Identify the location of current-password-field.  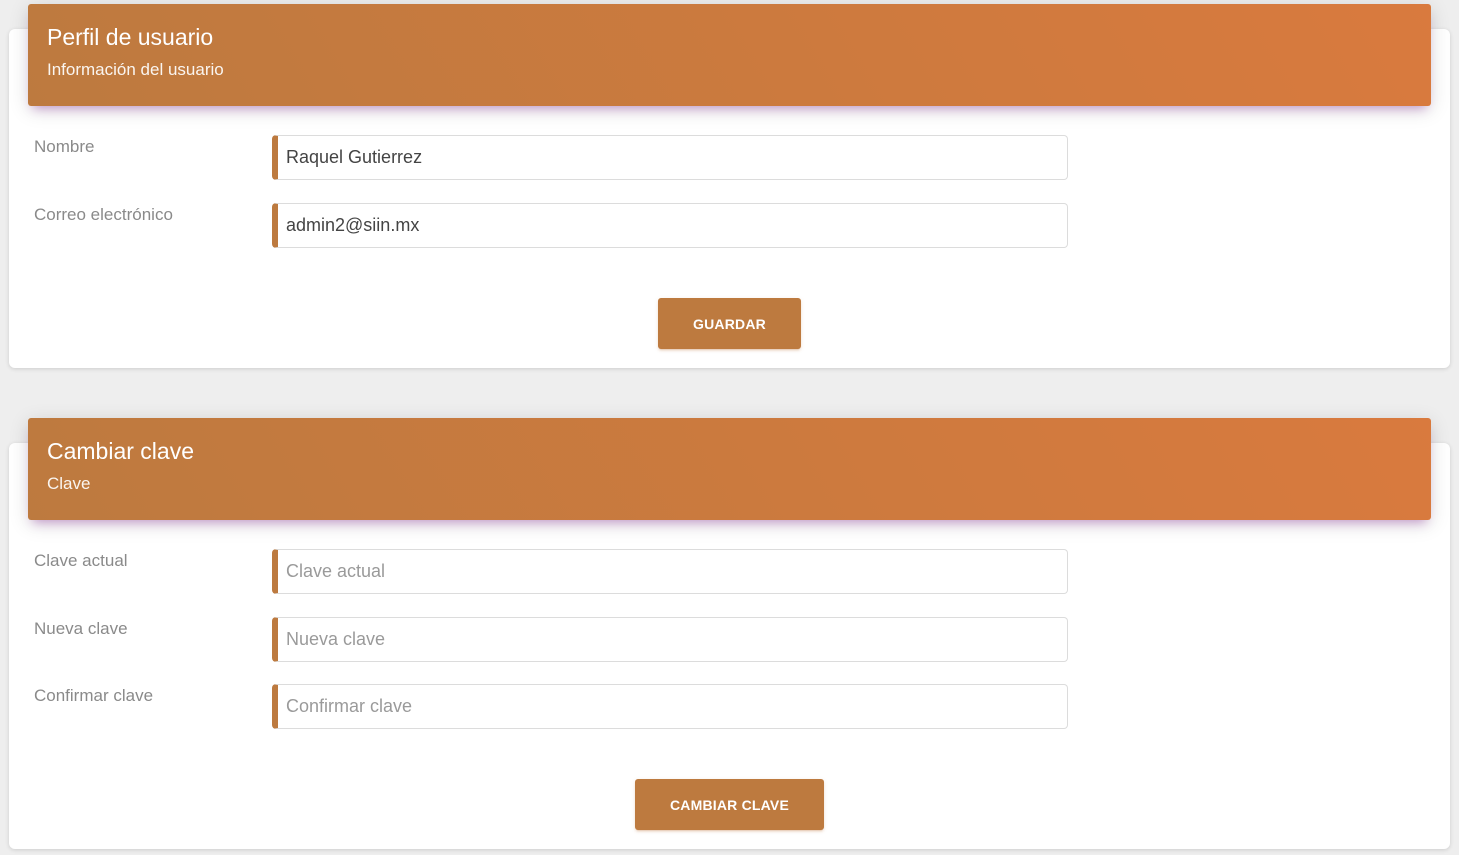
(670, 571).